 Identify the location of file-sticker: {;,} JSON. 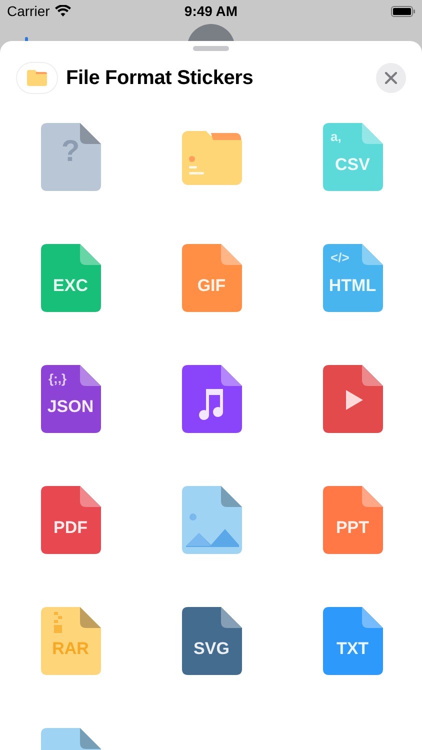
(70, 399).